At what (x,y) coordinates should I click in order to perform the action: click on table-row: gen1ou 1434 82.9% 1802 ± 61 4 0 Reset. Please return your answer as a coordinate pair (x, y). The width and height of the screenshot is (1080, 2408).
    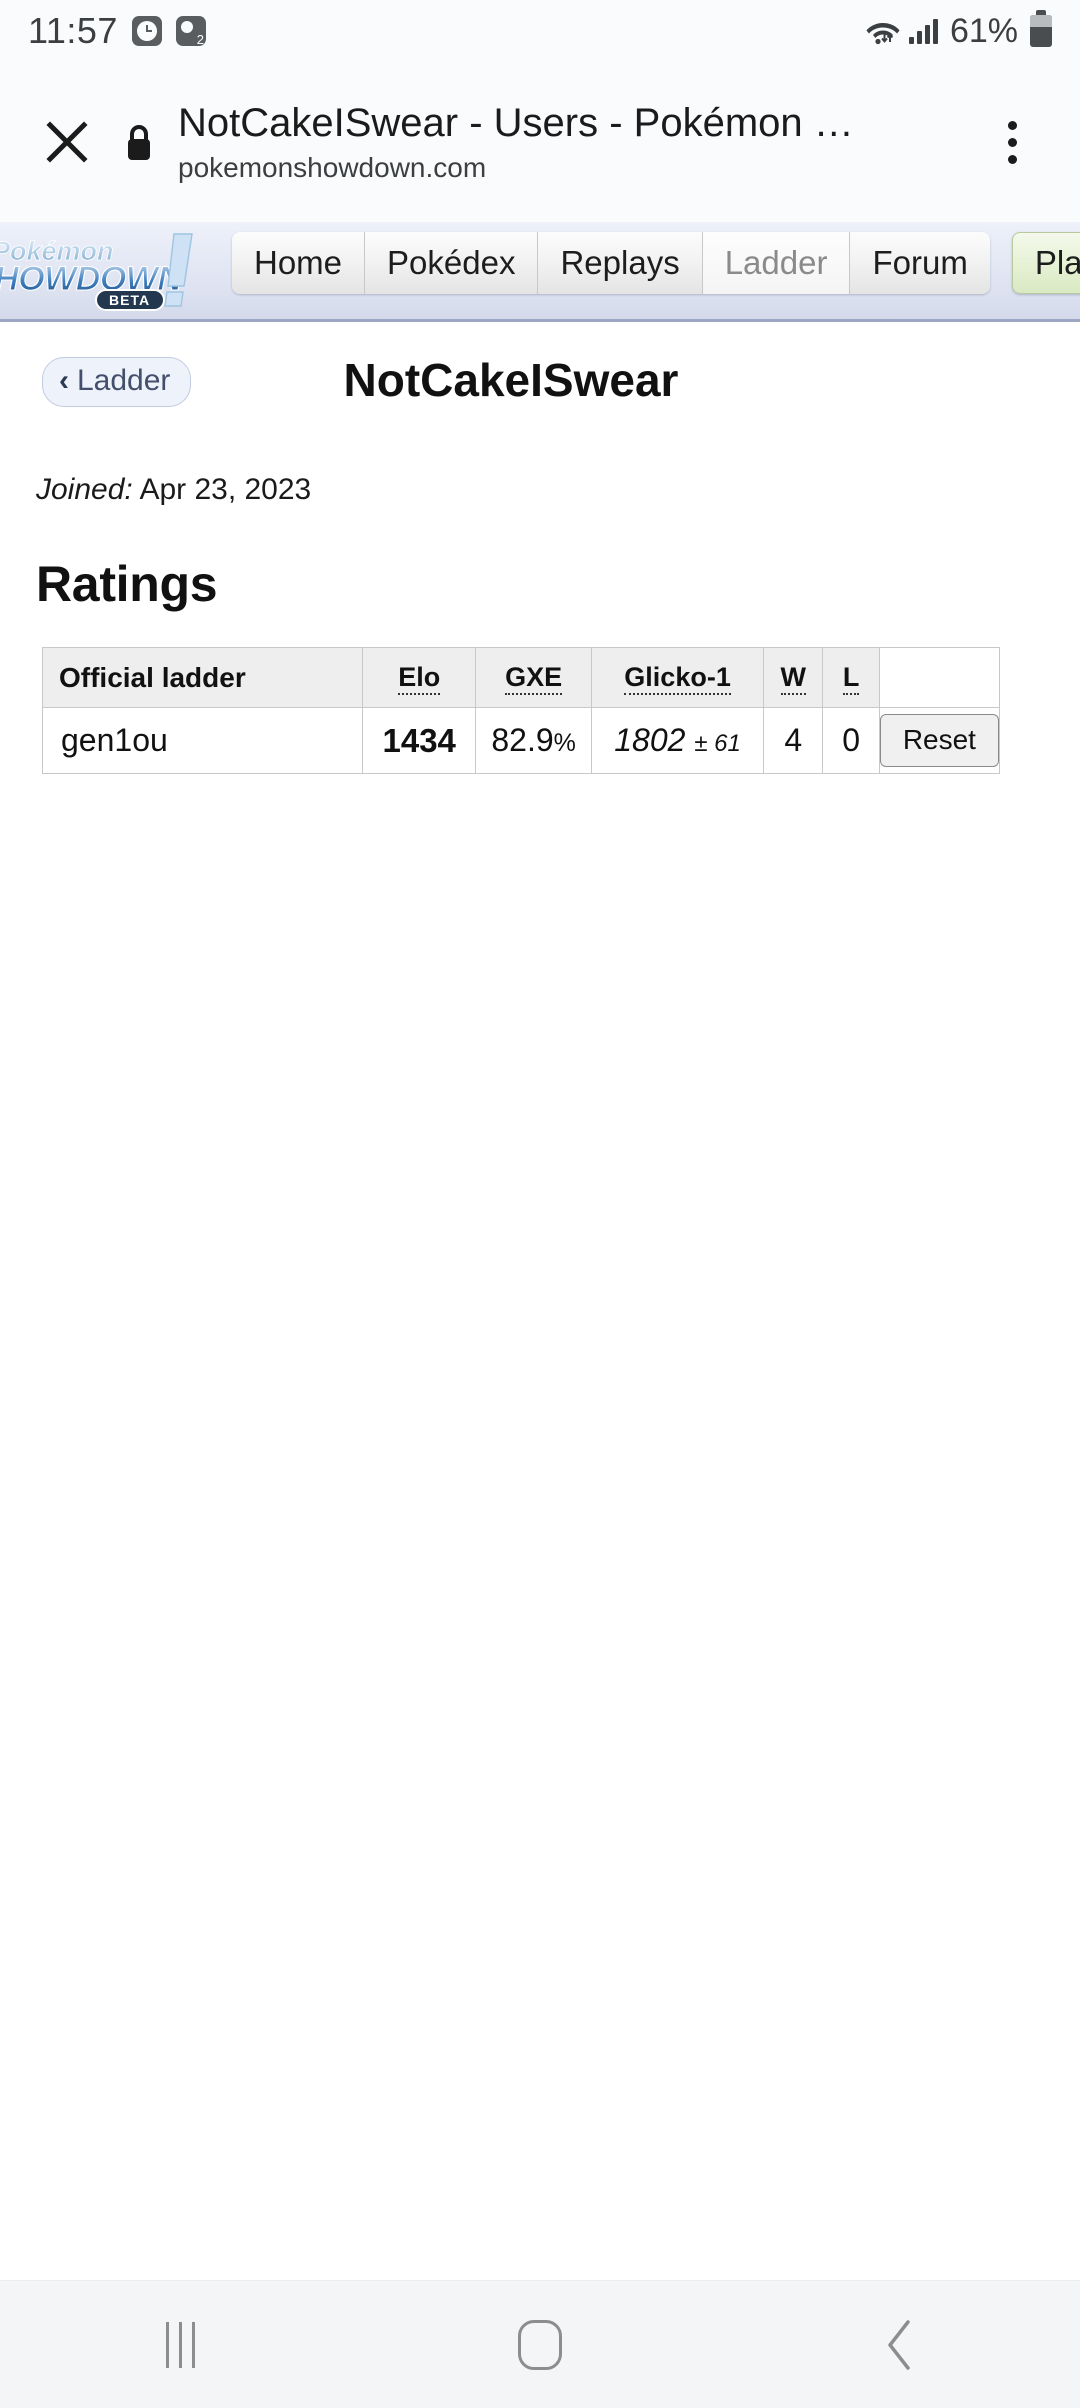
    Looking at the image, I should click on (521, 740).